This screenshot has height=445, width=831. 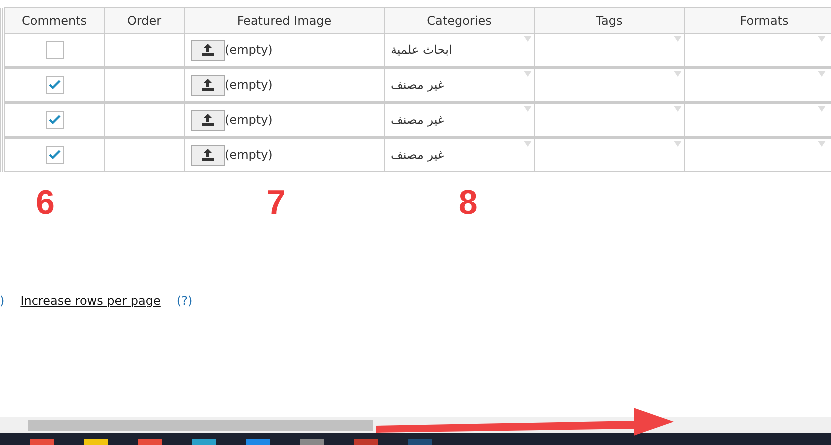 I want to click on scrollbar-thumb, so click(x=200, y=425).